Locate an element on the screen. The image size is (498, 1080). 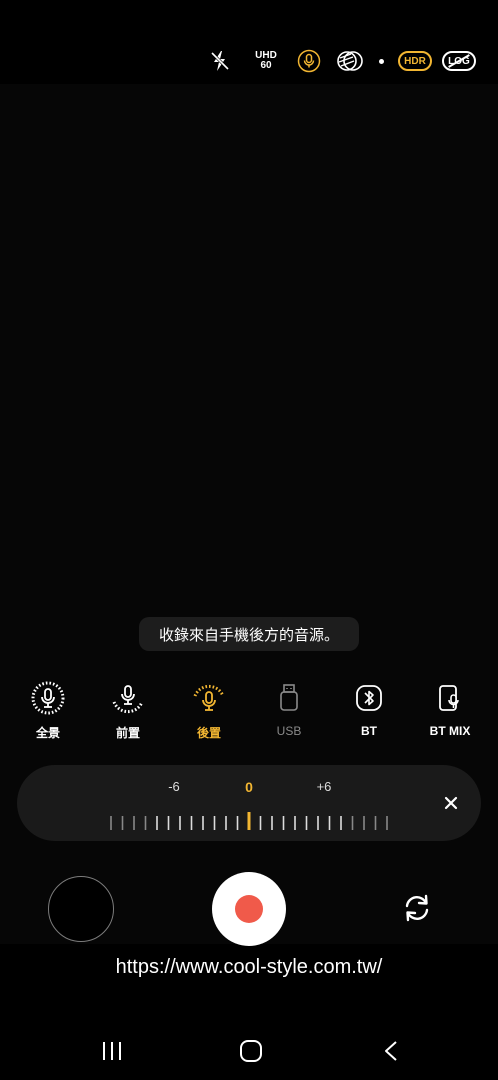
system-nav-bar is located at coordinates (249, 1051).